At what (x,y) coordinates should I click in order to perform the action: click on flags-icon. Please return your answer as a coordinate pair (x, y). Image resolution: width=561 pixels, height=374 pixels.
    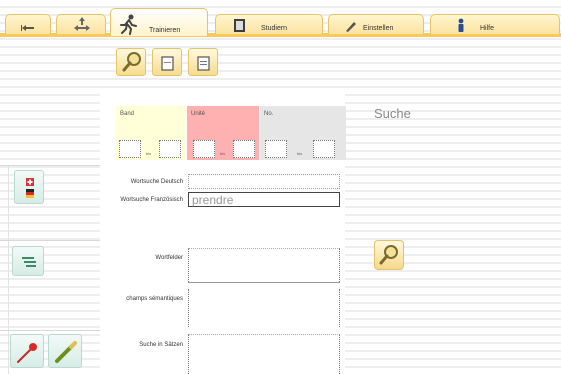
    Looking at the image, I should click on (30, 188).